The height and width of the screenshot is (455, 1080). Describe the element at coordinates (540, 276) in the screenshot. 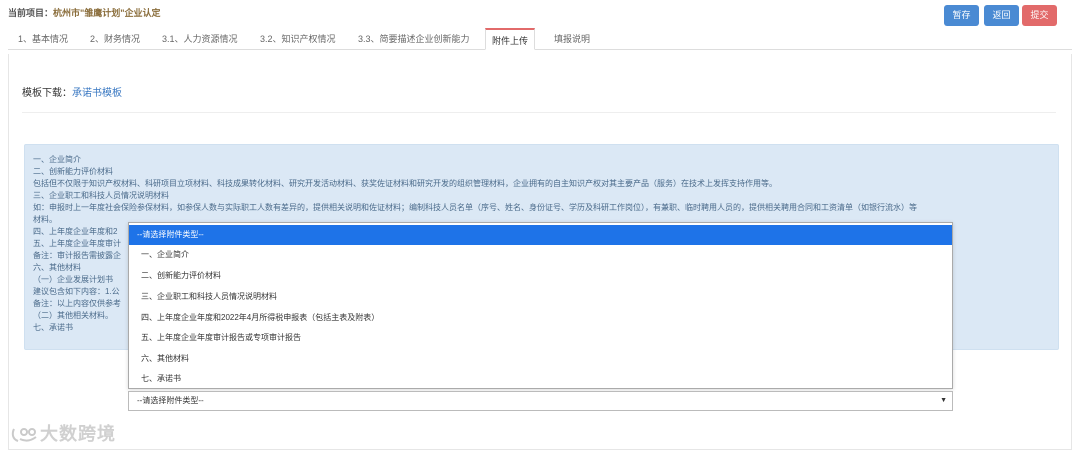

I see `dropdown-option: 二、创新能力评价材料` at that location.